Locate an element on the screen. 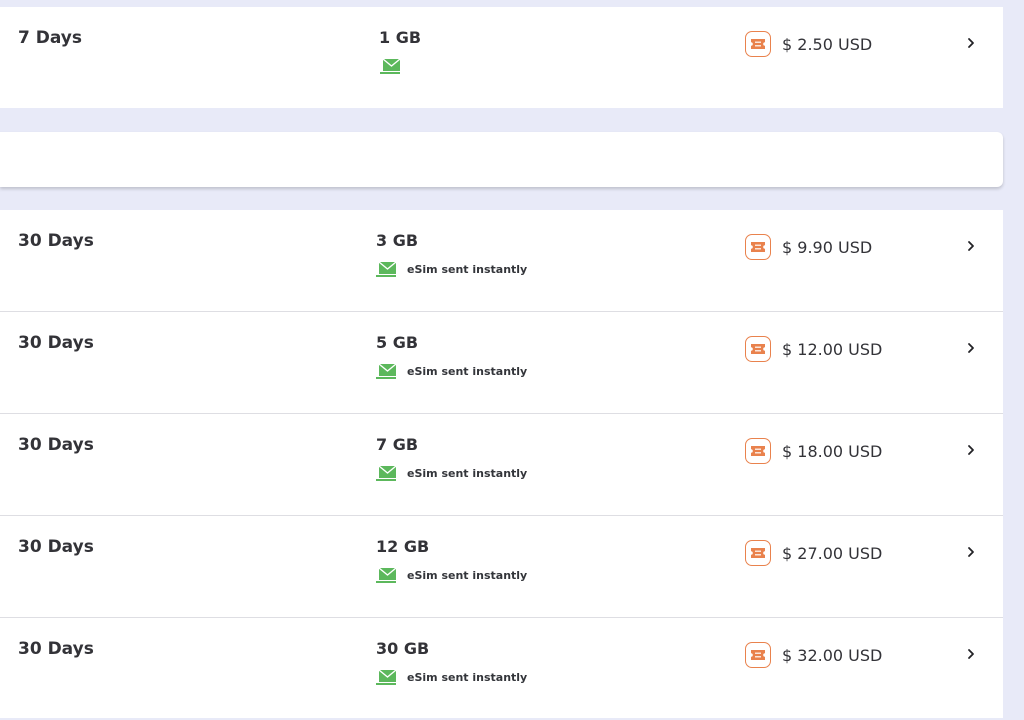 This screenshot has width=1024, height=720. plan-data-amount: 30 GB is located at coordinates (403, 648).